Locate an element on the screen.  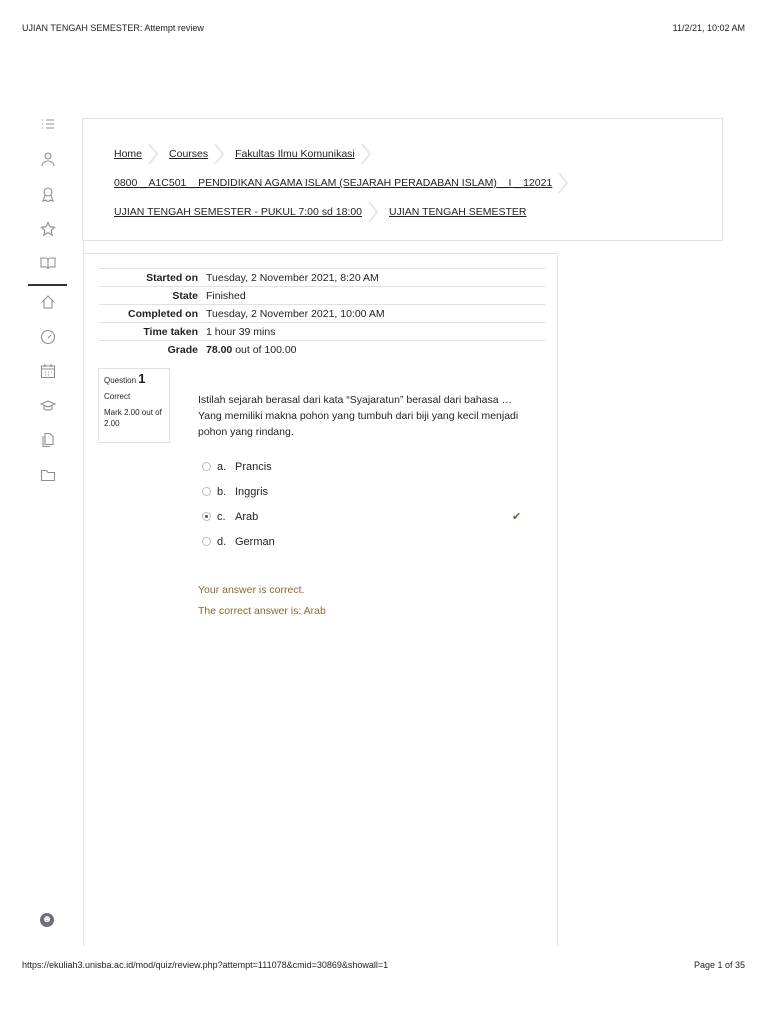
home-icon is located at coordinates (48, 302).